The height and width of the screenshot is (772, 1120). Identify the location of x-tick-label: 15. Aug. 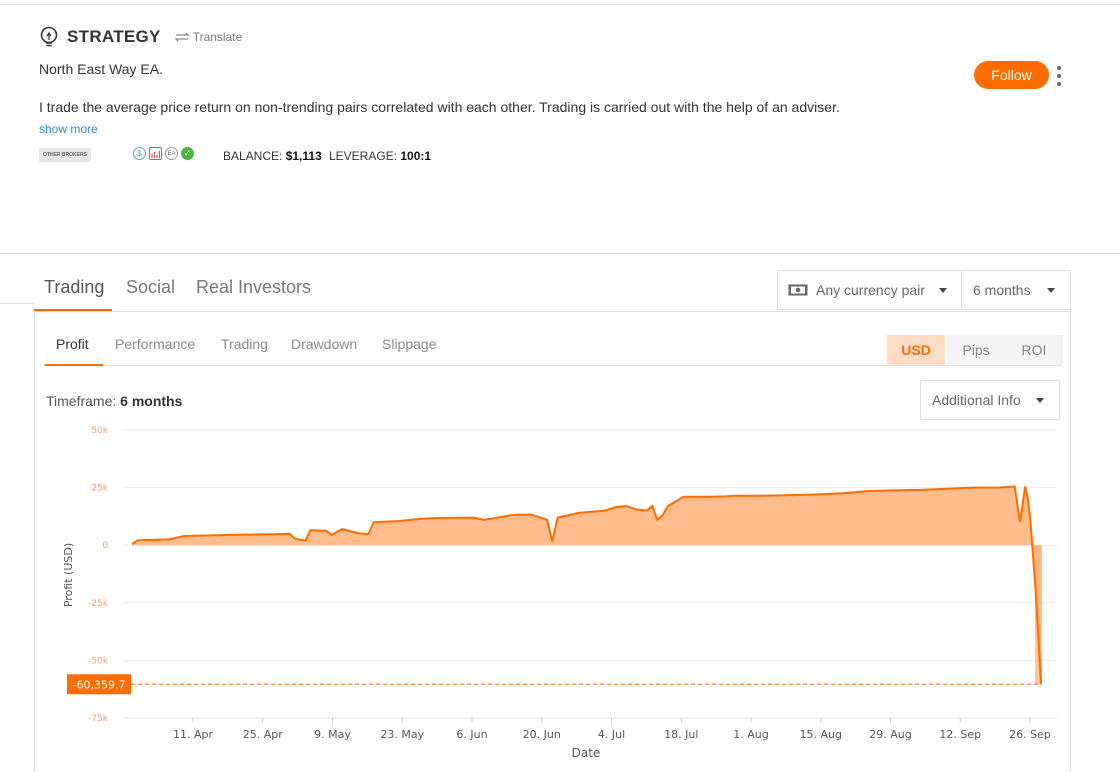
(821, 734).